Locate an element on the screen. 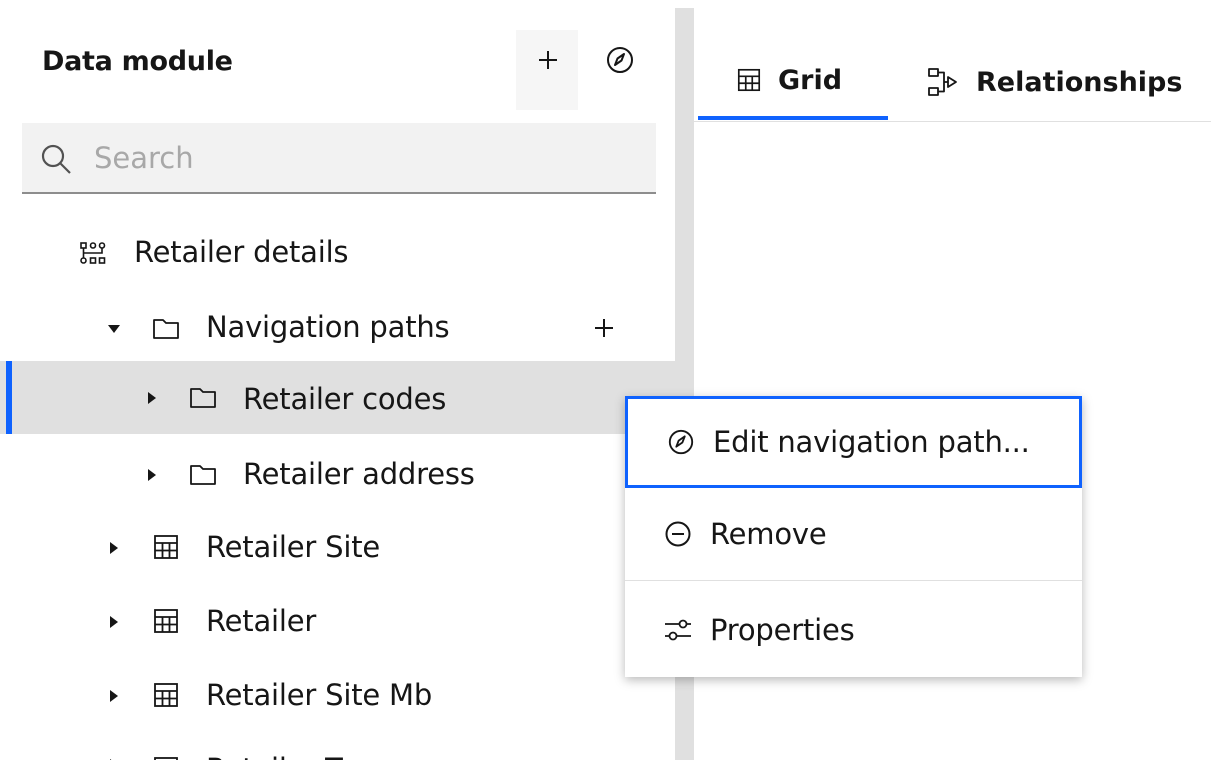  tree-item-label: Retailer codes is located at coordinates (345, 399).